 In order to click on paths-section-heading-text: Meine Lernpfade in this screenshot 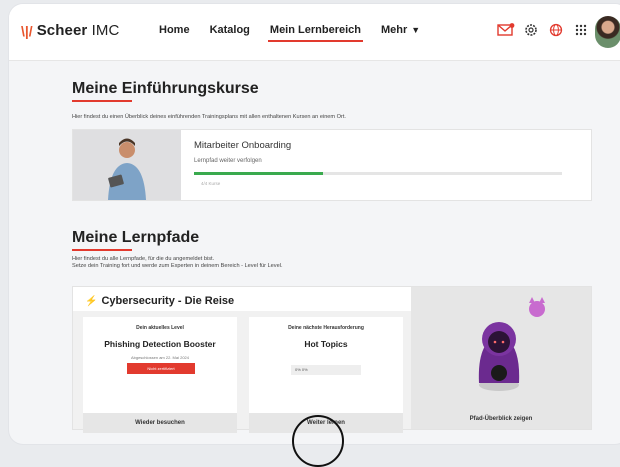, I will do `click(136, 237)`.